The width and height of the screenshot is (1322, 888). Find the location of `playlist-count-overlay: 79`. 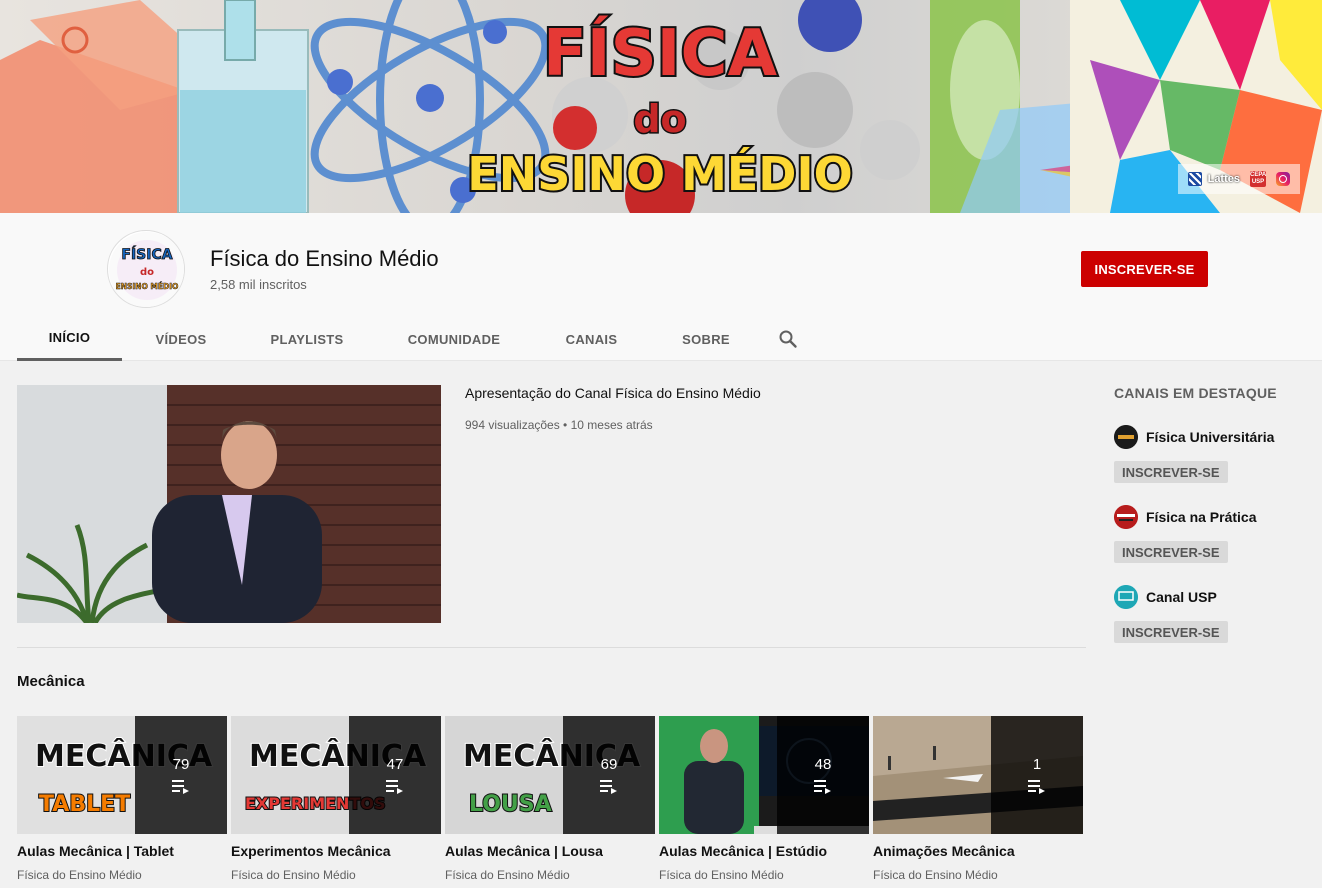

playlist-count-overlay: 79 is located at coordinates (181, 775).